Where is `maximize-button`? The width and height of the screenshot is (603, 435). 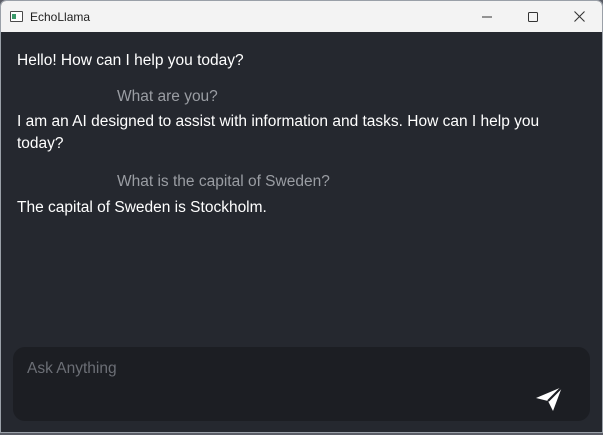
maximize-button is located at coordinates (533, 16).